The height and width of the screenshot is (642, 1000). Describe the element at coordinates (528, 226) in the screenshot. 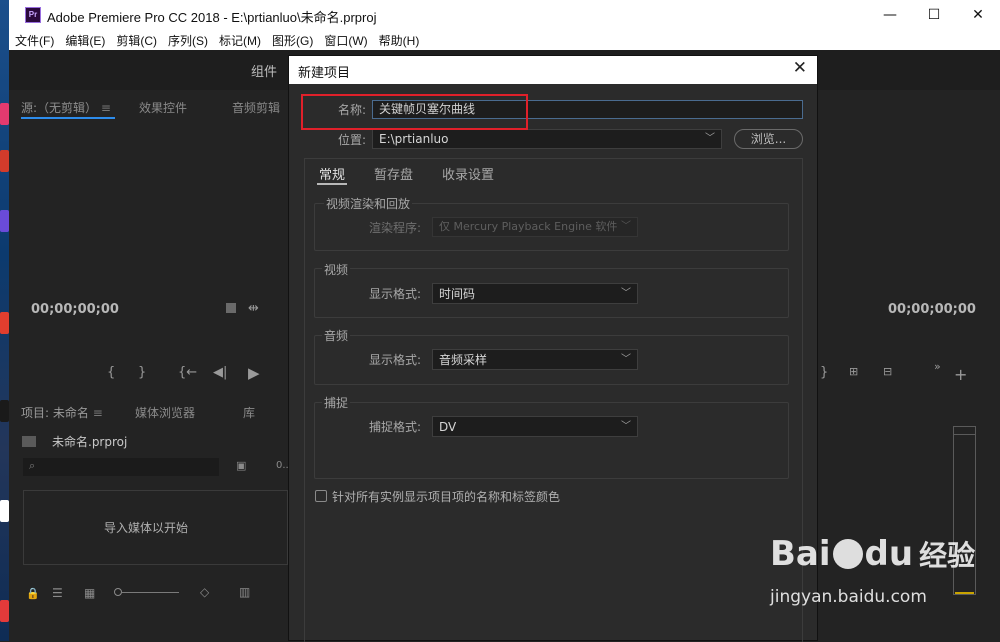

I see `renderer-value: 仅 Mercury Playback Engine 软件` at that location.